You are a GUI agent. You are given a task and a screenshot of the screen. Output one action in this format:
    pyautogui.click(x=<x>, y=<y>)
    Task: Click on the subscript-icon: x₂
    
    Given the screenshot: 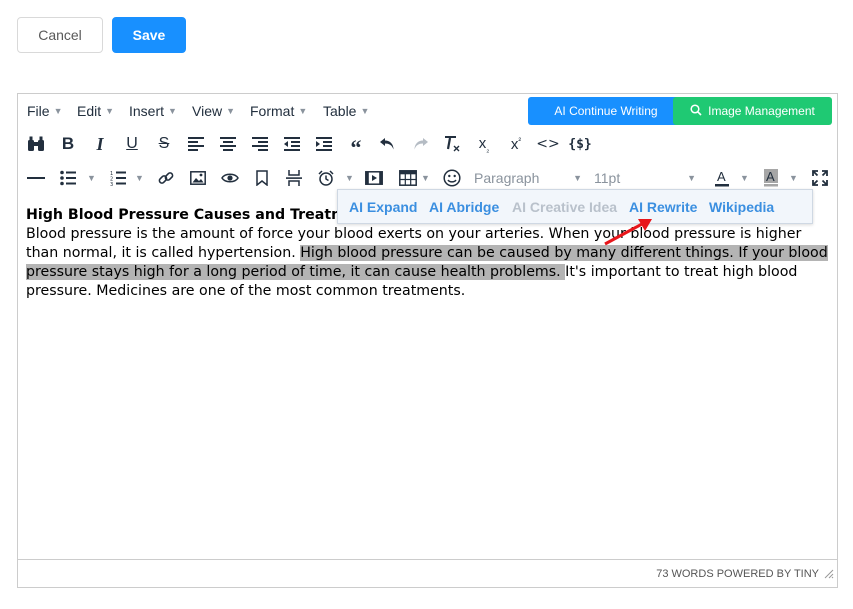 What is the action you would take?
    pyautogui.click(x=484, y=144)
    